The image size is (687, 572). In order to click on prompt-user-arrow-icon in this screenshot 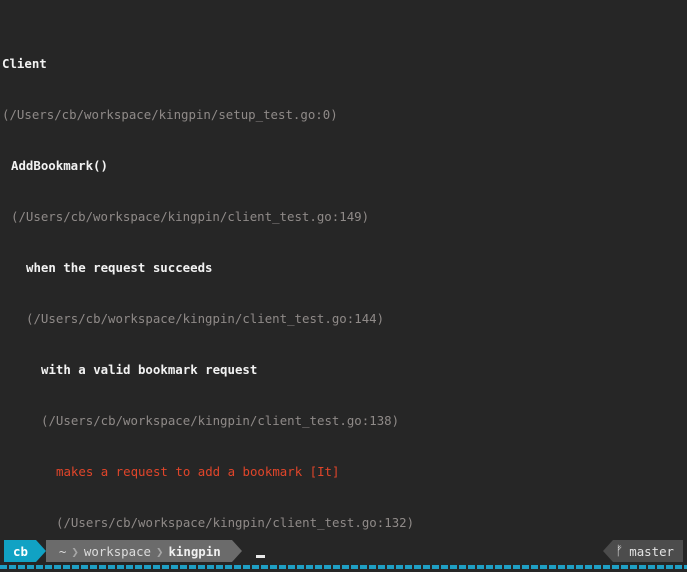, I will do `click(40, 551)`.